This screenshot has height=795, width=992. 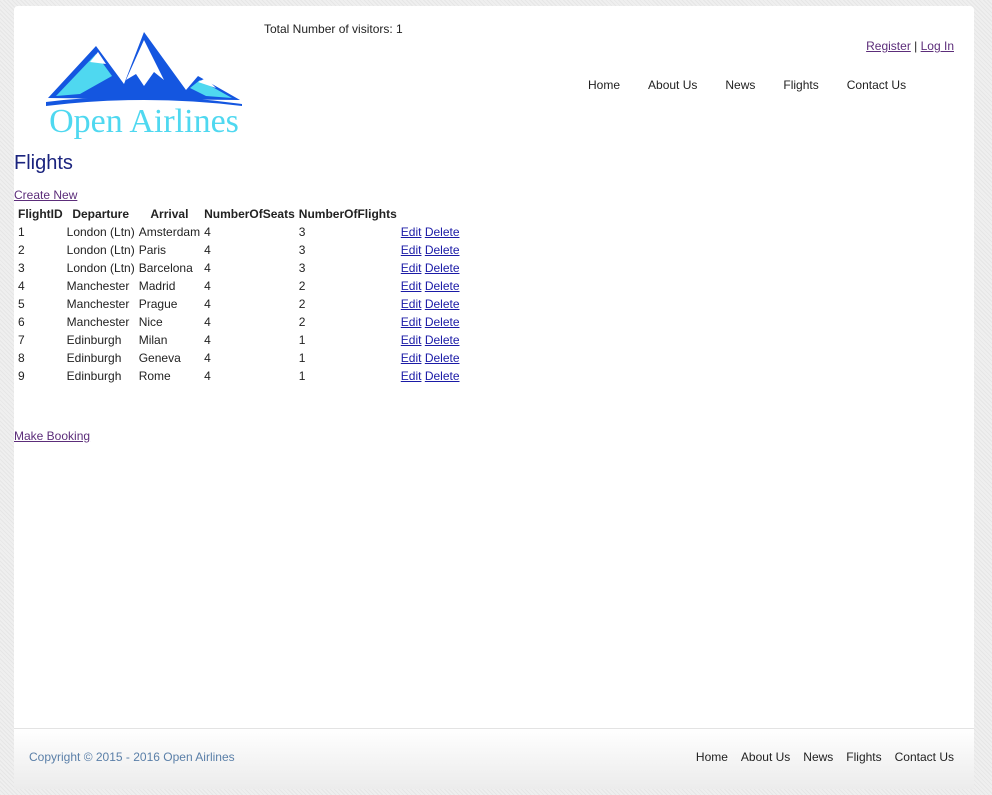 What do you see at coordinates (21, 268) in the screenshot?
I see `cell-flight-id: 3` at bounding box center [21, 268].